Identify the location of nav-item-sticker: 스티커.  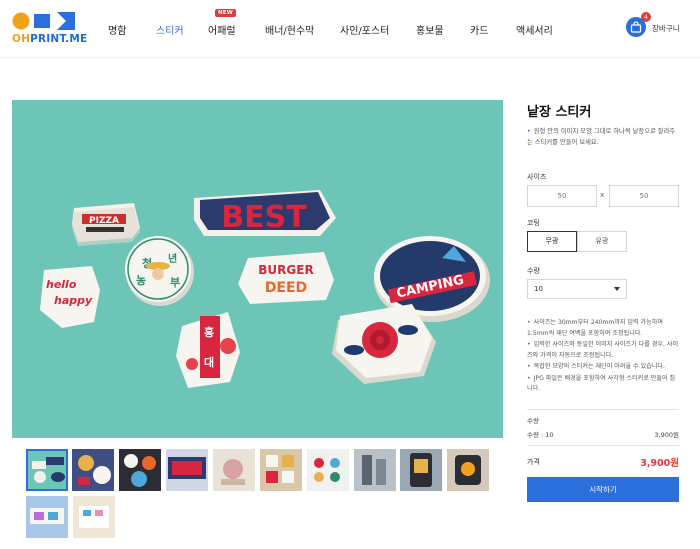
(170, 29).